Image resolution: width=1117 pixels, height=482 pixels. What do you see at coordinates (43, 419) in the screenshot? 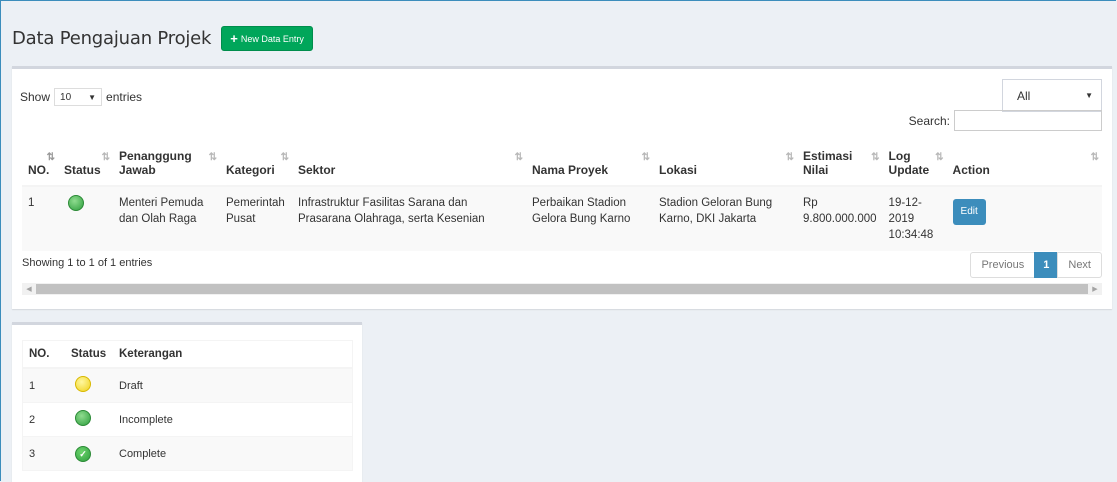
I see `legend-no: 2` at bounding box center [43, 419].